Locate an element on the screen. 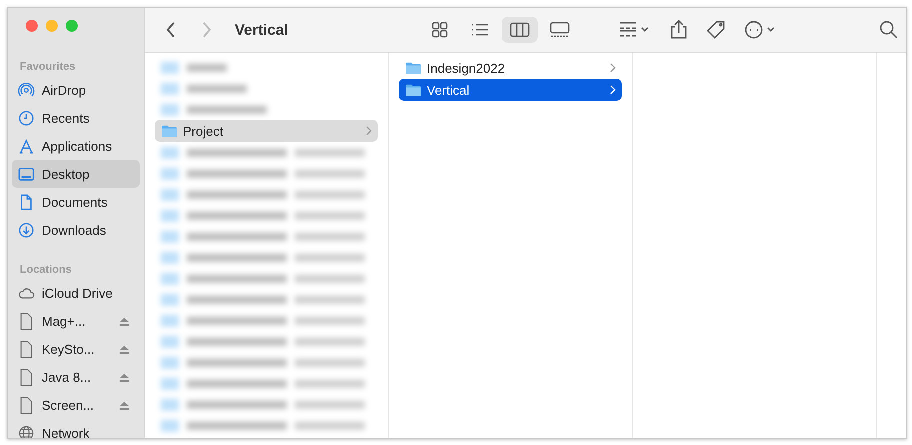 Image resolution: width=912 pixels, height=445 pixels. sidebar-item: Recents is located at coordinates (76, 118).